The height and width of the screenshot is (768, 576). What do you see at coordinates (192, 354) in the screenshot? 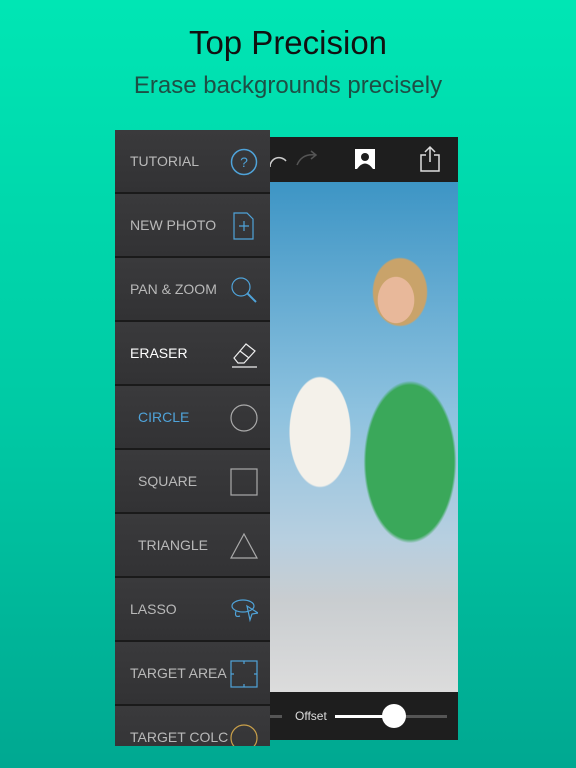
I see `menu-item-eraser: ERASER` at bounding box center [192, 354].